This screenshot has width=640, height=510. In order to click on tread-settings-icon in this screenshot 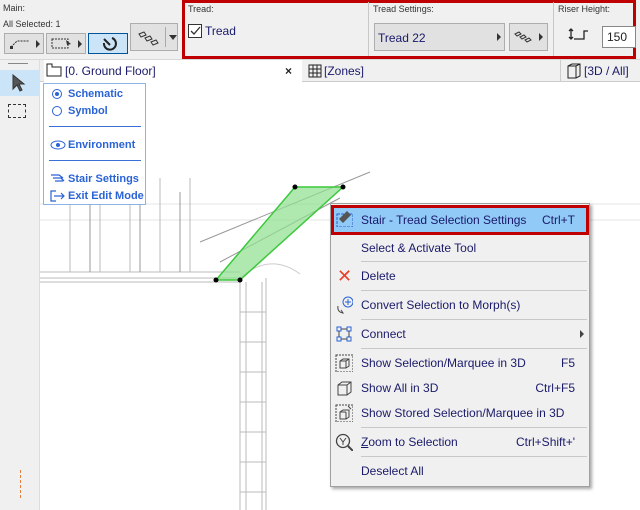, I will do `click(344, 219)`.